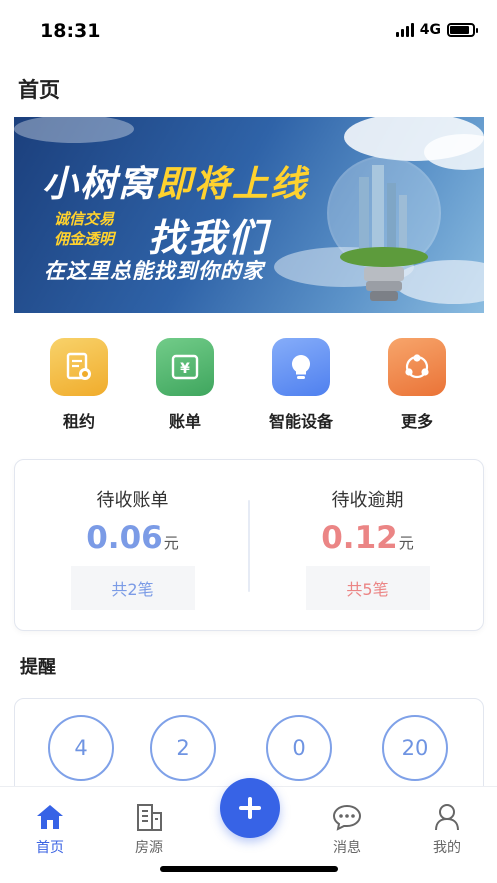 The height and width of the screenshot is (883, 497). I want to click on banner-headline-yellow: 即将上线, so click(232, 184).